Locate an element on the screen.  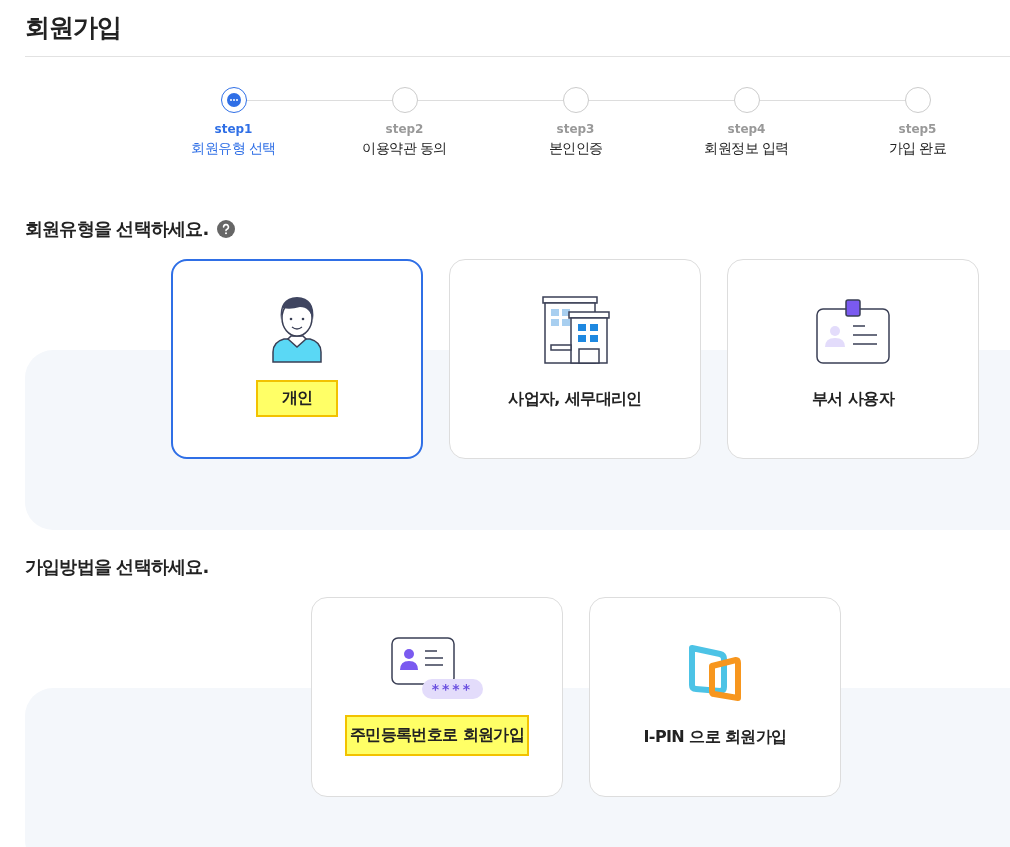
step-name: 회원정보 입력 is located at coordinates (746, 149).